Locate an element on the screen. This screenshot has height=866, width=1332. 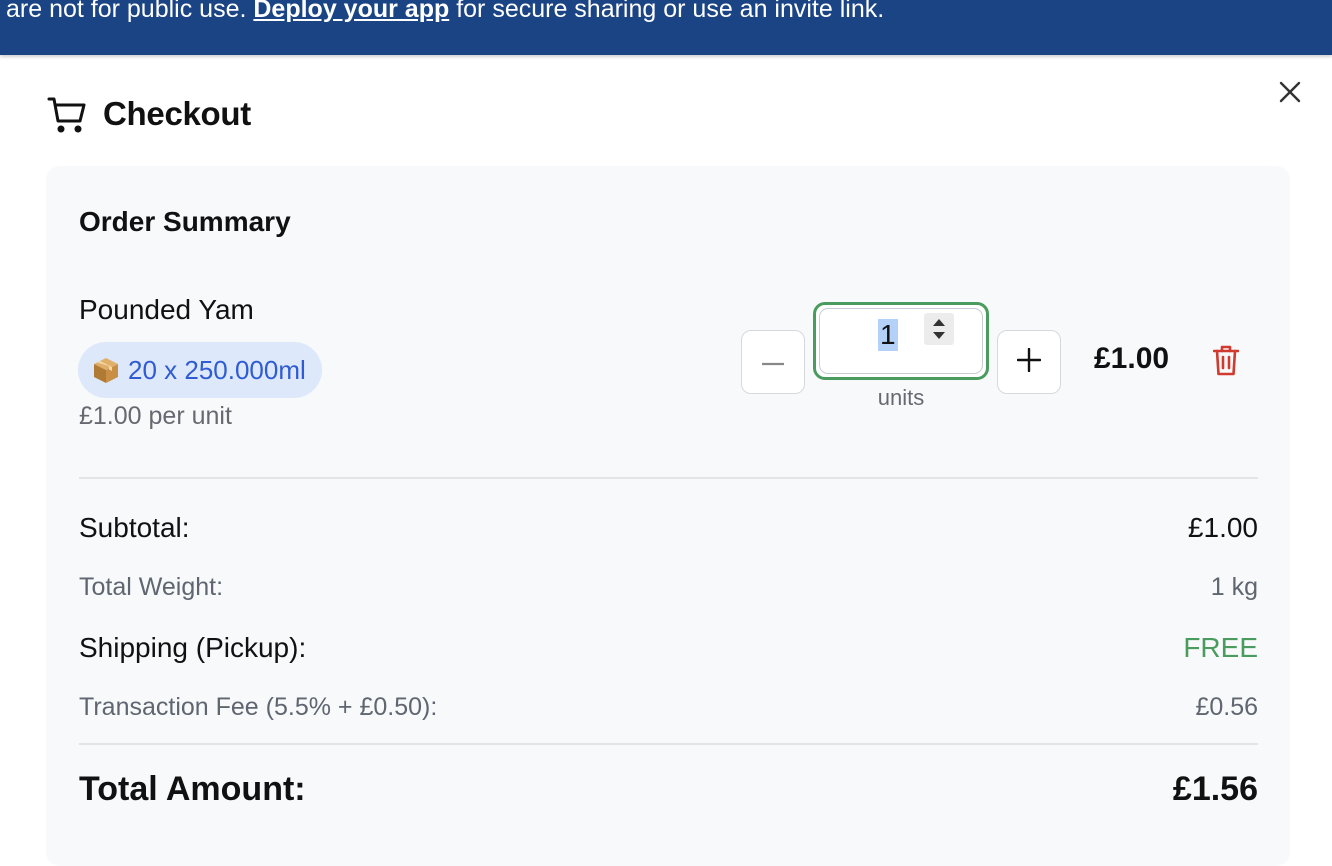
subtotal-label: Subtotal: is located at coordinates (134, 527).